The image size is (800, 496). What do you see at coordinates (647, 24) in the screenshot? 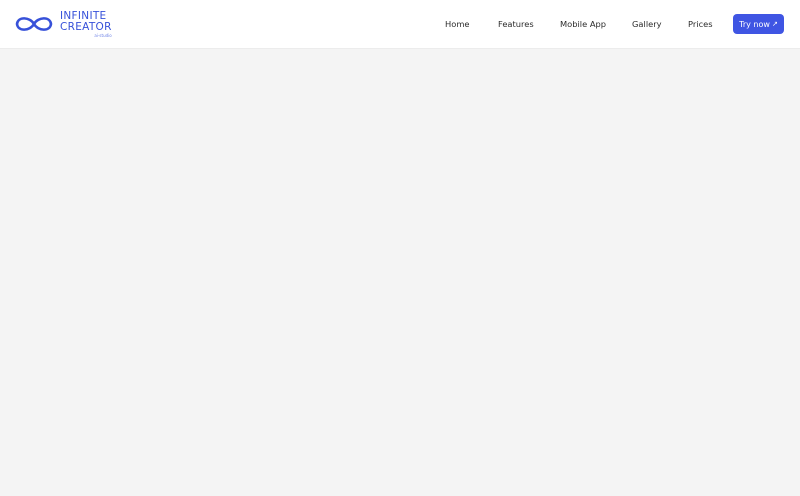
I see `nav-item-gallery: Gallery` at bounding box center [647, 24].